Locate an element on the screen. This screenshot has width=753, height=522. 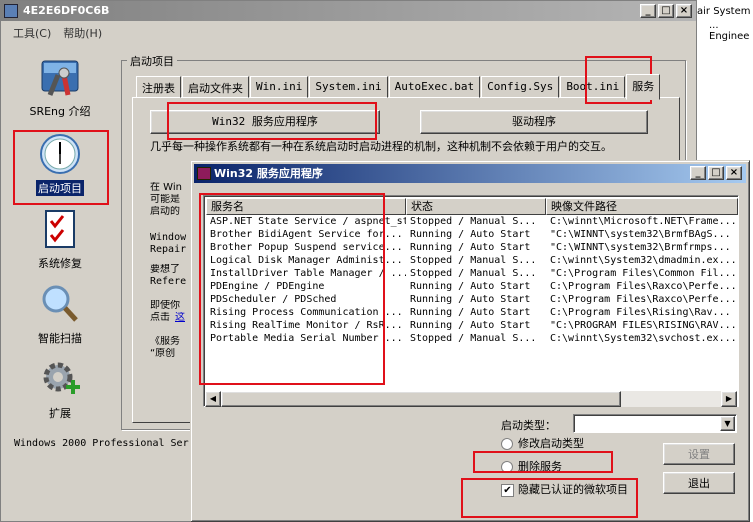
nav-system-repair: 系统修复 is located at coordinates (60, 239).